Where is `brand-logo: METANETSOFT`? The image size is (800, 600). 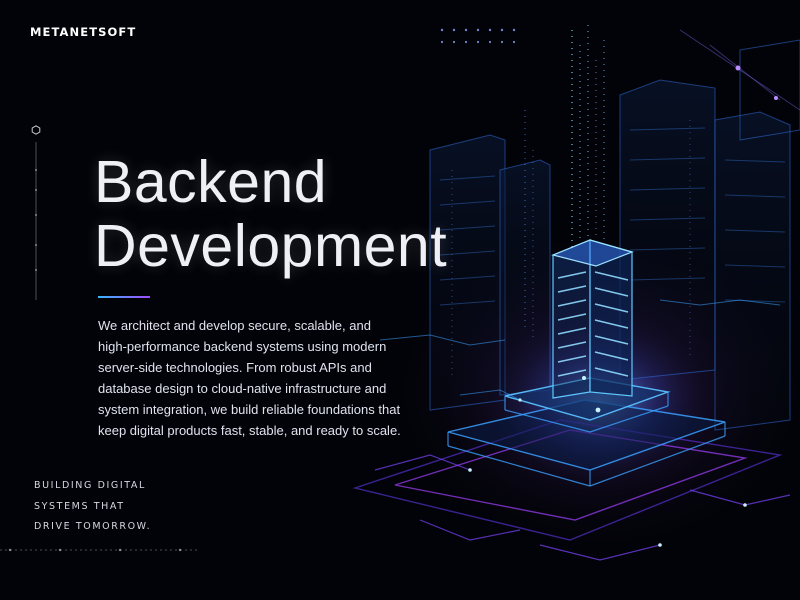 brand-logo: METANETSOFT is located at coordinates (83, 32).